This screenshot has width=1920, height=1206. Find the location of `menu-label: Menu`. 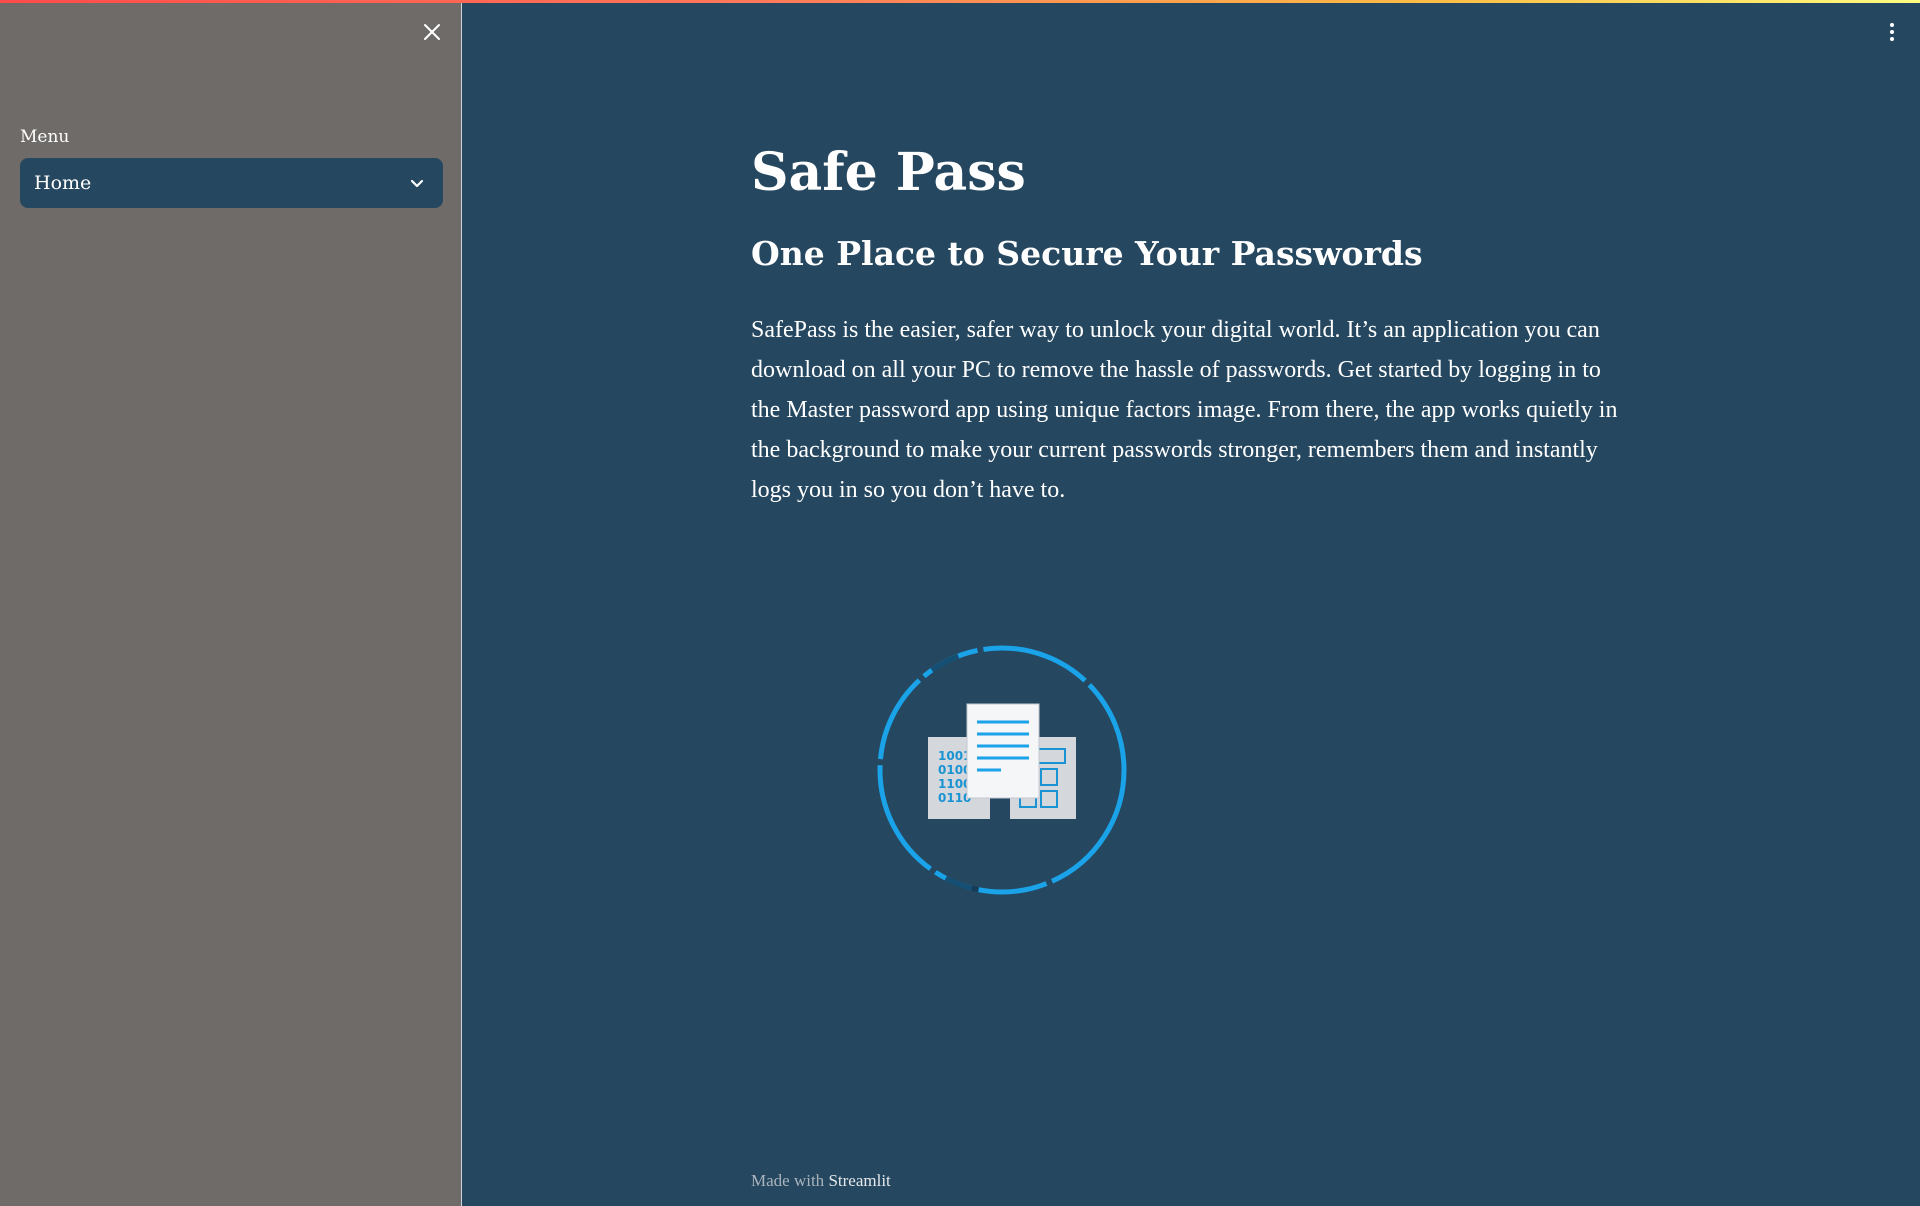

menu-label: Menu is located at coordinates (45, 137).